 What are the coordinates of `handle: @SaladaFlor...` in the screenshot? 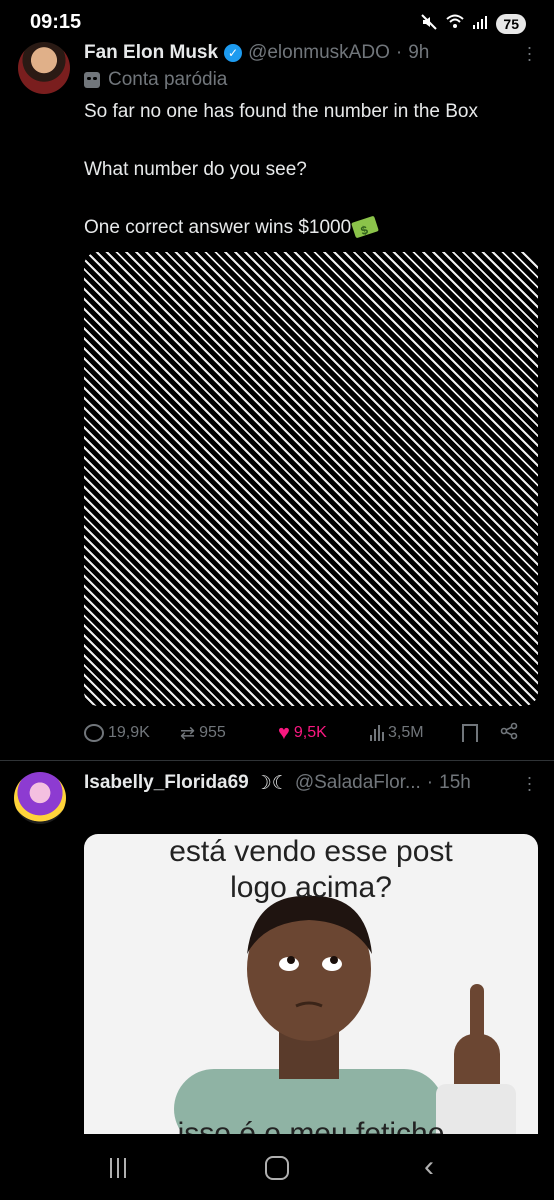 It's located at (358, 783).